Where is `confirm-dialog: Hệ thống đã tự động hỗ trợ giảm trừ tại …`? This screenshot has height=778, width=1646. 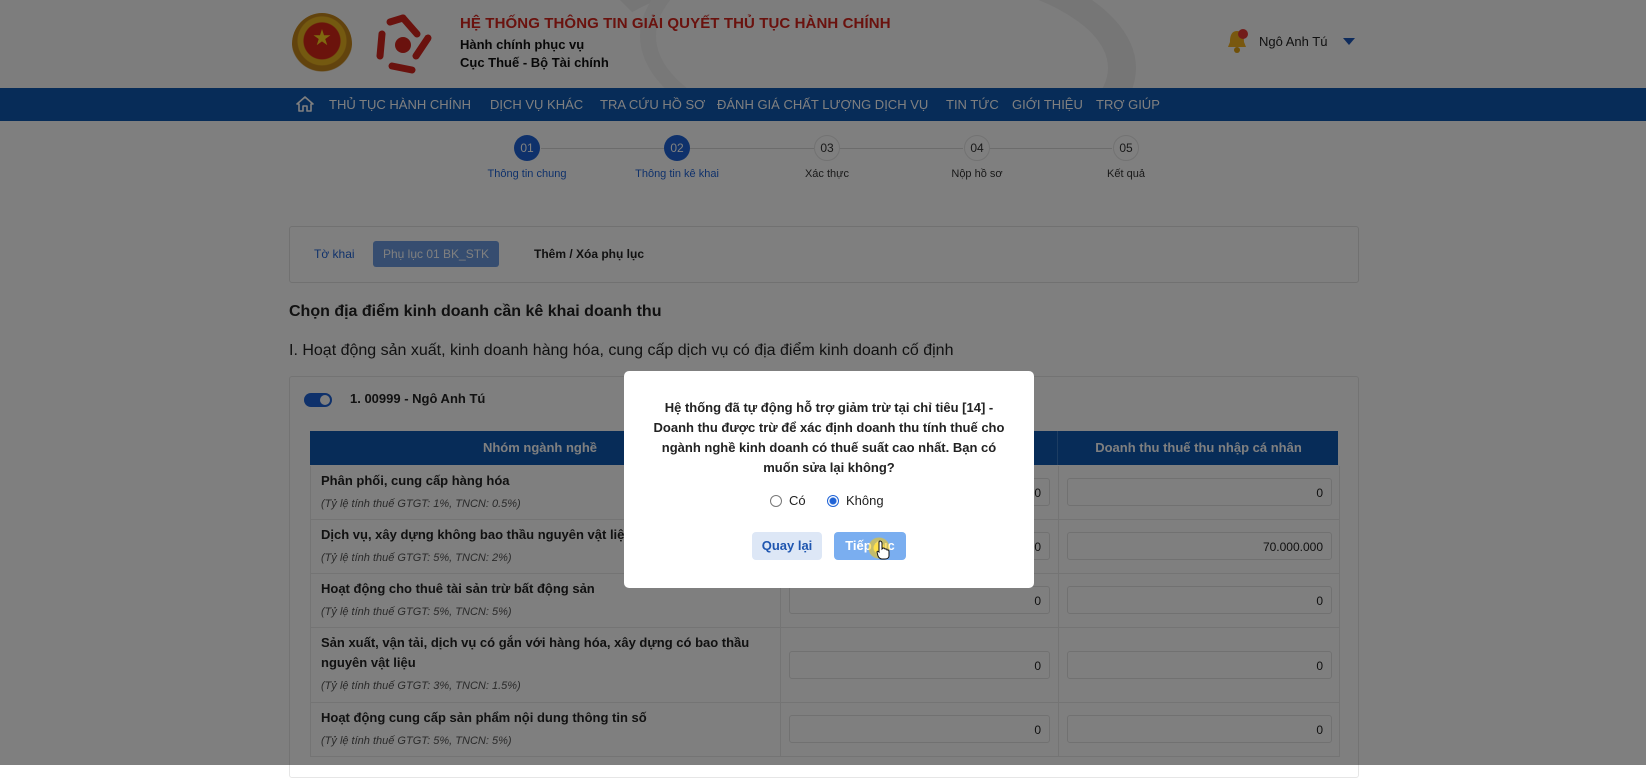 confirm-dialog: Hệ thống đã tự động hỗ trợ giảm trừ tại … is located at coordinates (829, 479).